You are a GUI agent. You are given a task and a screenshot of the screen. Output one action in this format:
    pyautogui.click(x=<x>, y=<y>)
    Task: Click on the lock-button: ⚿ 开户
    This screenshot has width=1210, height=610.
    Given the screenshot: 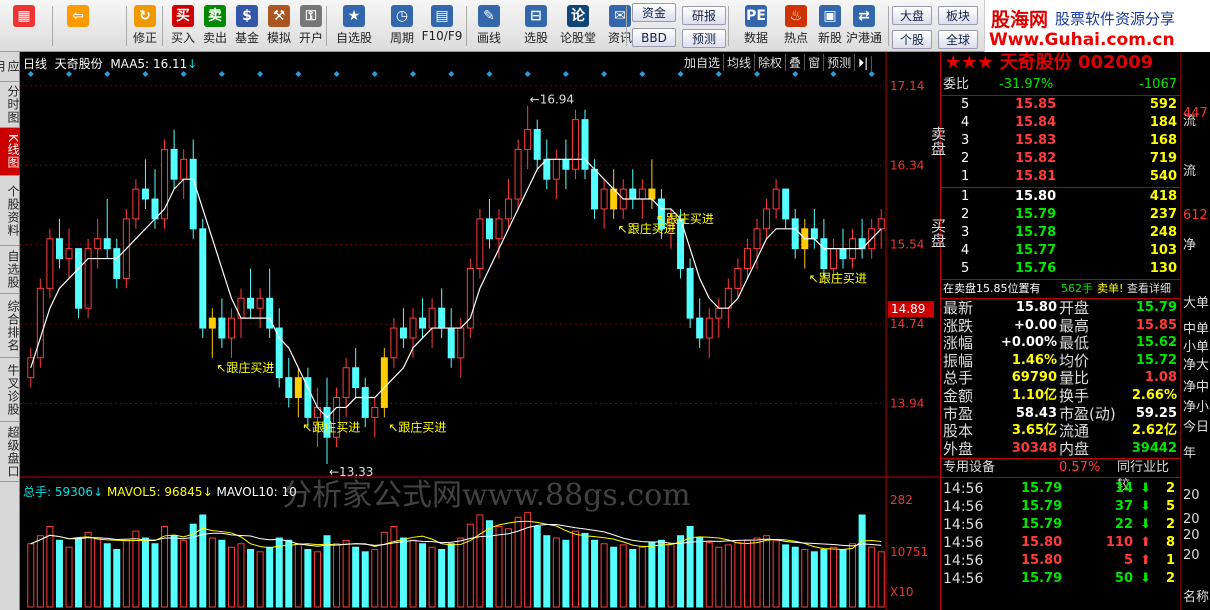 What is the action you would take?
    pyautogui.click(x=311, y=26)
    